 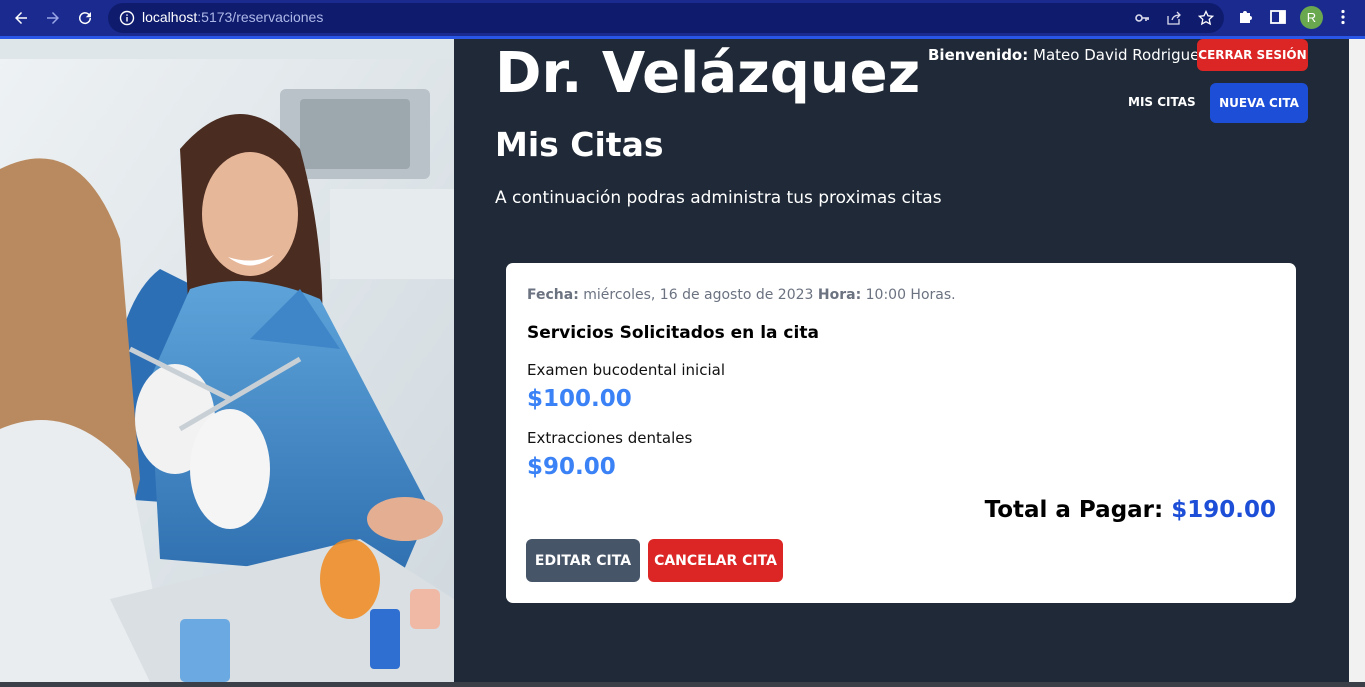 I want to click on welcome-message: Bienvenido: Mateo David Rodriguez, so click(x=1067, y=55).